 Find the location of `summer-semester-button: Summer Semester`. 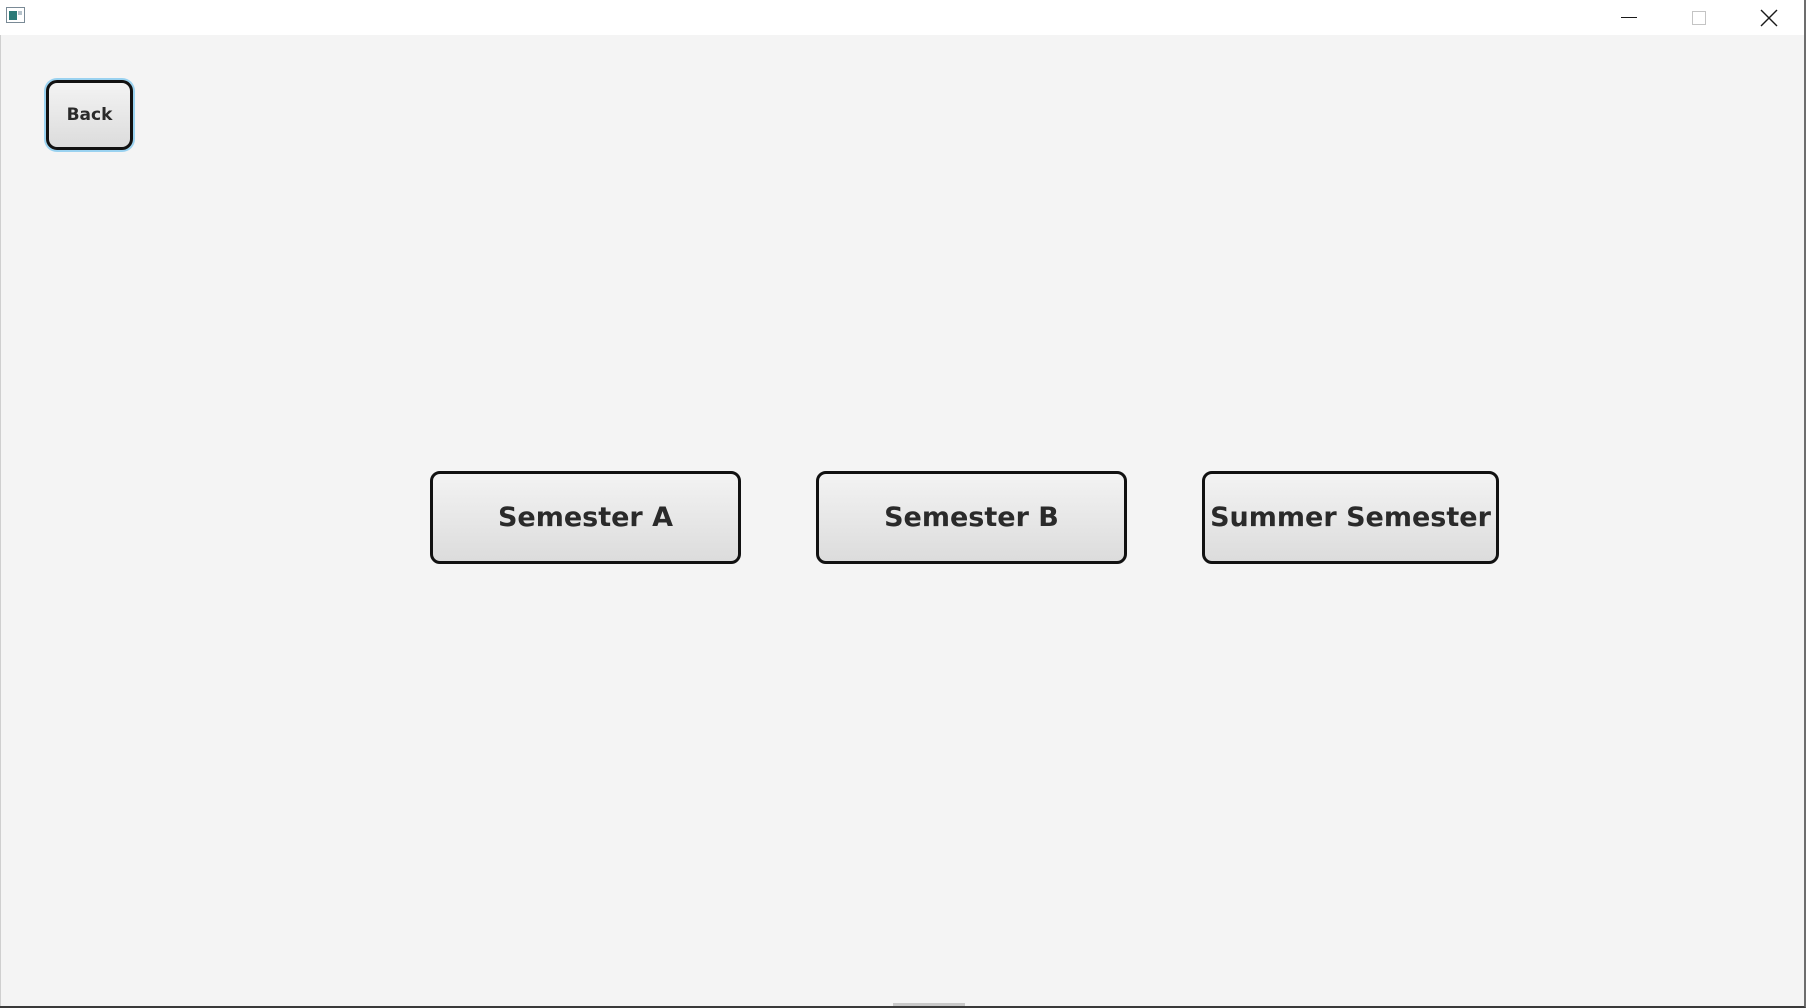

summer-semester-button: Summer Semester is located at coordinates (1350, 517).